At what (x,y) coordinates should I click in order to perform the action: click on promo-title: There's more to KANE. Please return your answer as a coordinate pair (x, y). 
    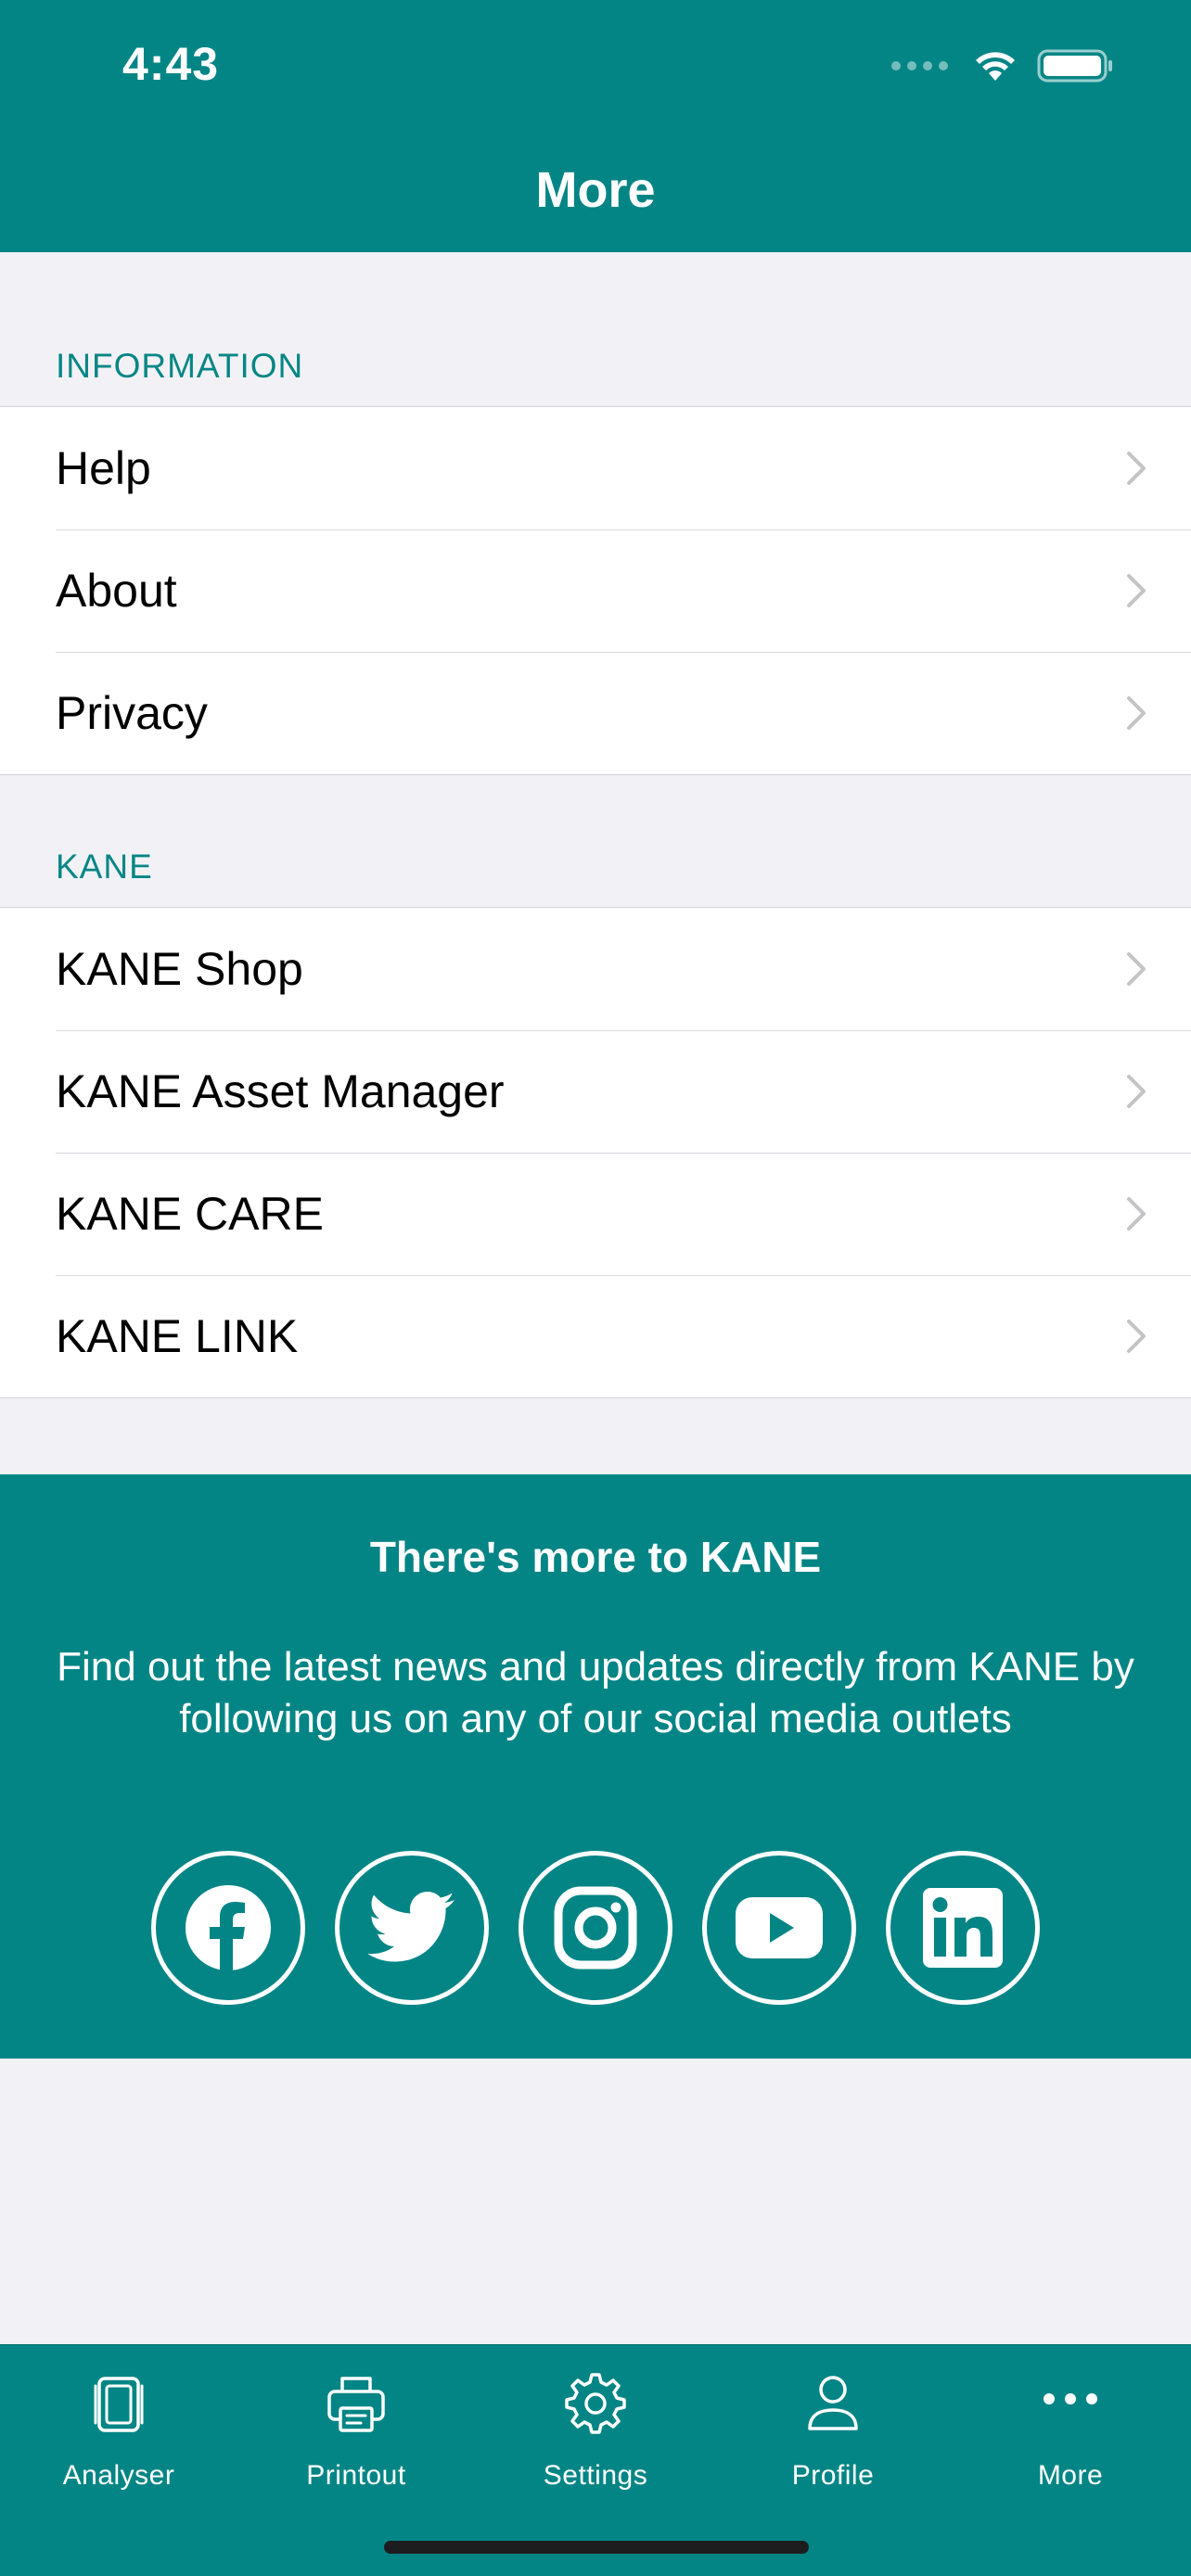
    Looking at the image, I should click on (595, 1557).